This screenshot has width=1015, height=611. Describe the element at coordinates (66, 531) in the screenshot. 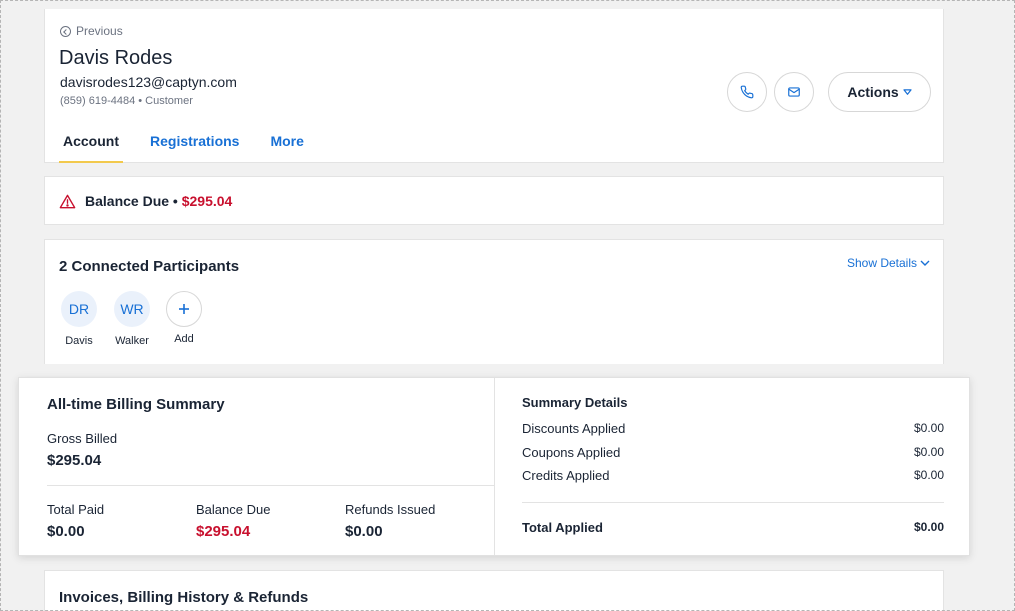

I see `total-paid-value: $0.00` at that location.